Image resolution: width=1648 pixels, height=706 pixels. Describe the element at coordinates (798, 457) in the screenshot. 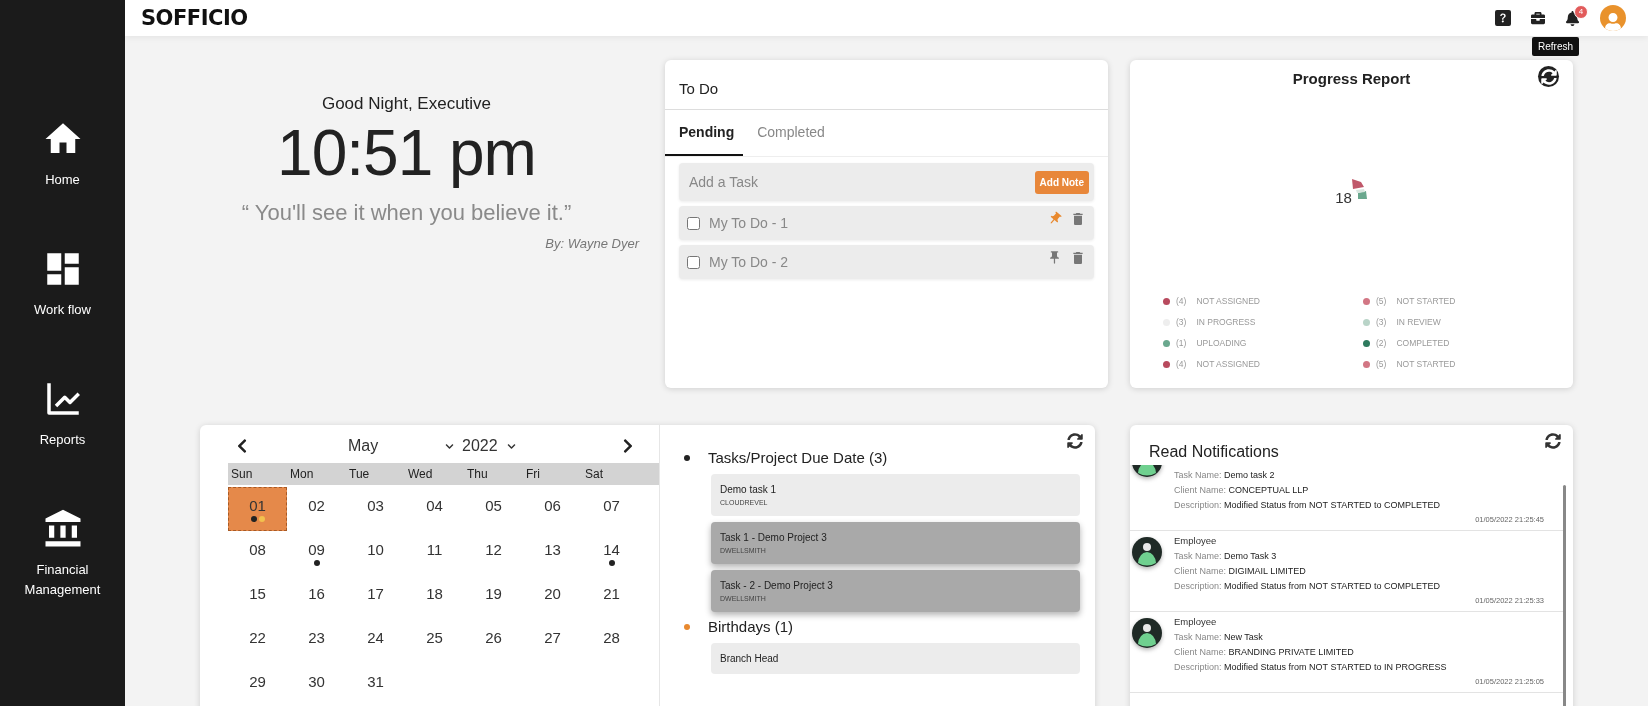

I see `section-title: Tasks/Project Due Date (3)` at that location.